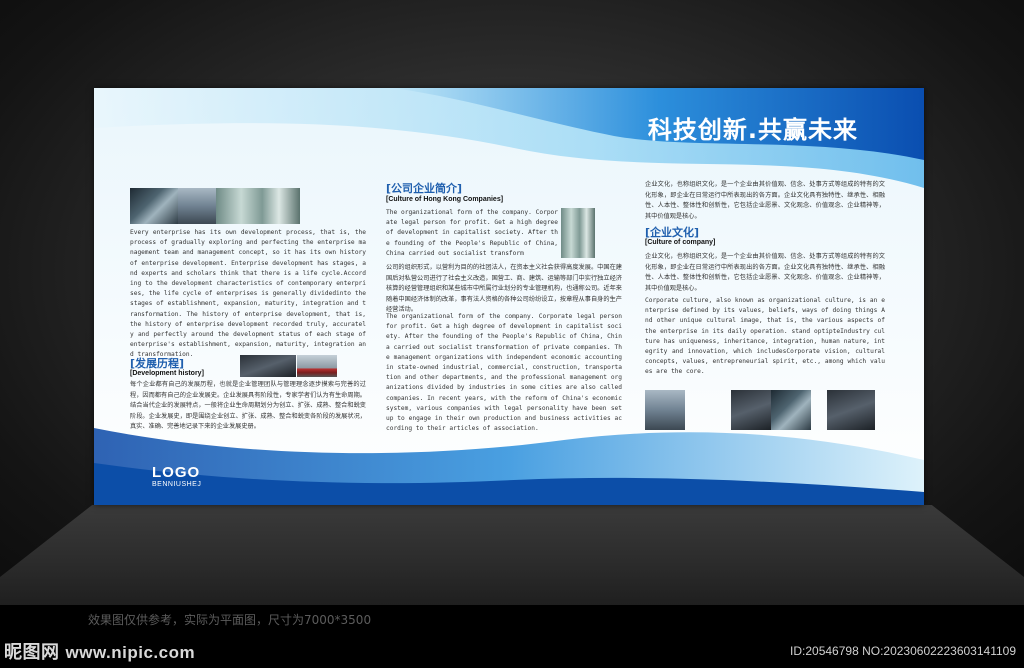 This screenshot has width=1024, height=668. I want to click on development-history-heading: [发展历程], so click(157, 363).